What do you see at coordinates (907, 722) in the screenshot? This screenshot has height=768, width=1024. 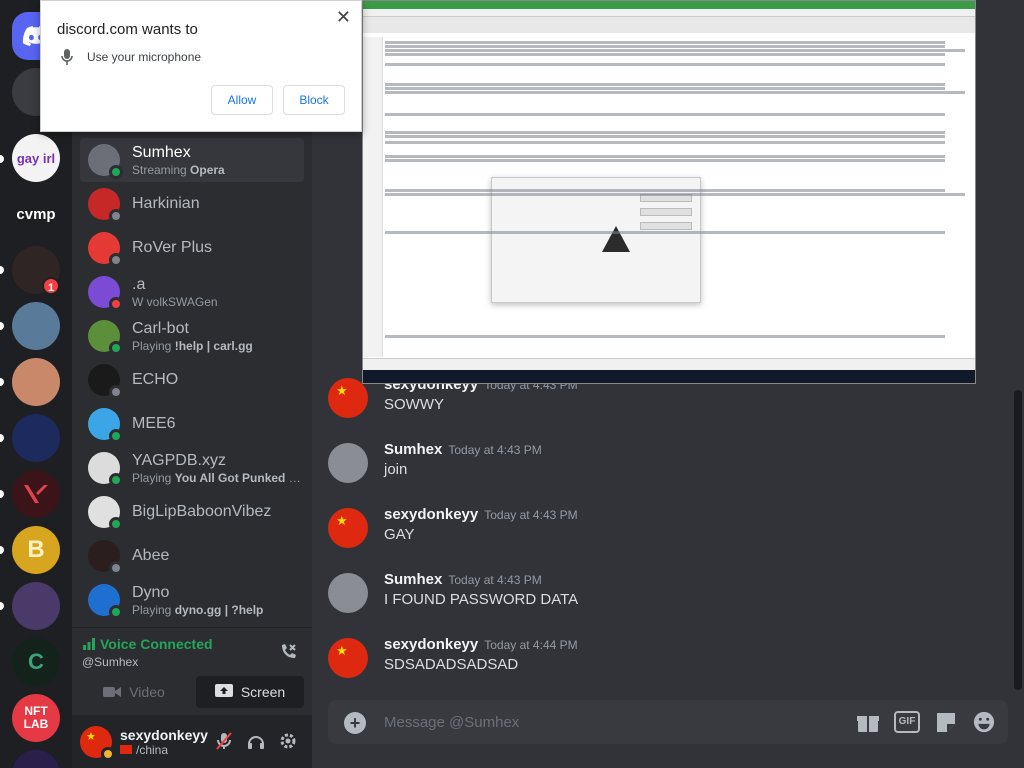 I see `gif-picker-button: GIF` at bounding box center [907, 722].